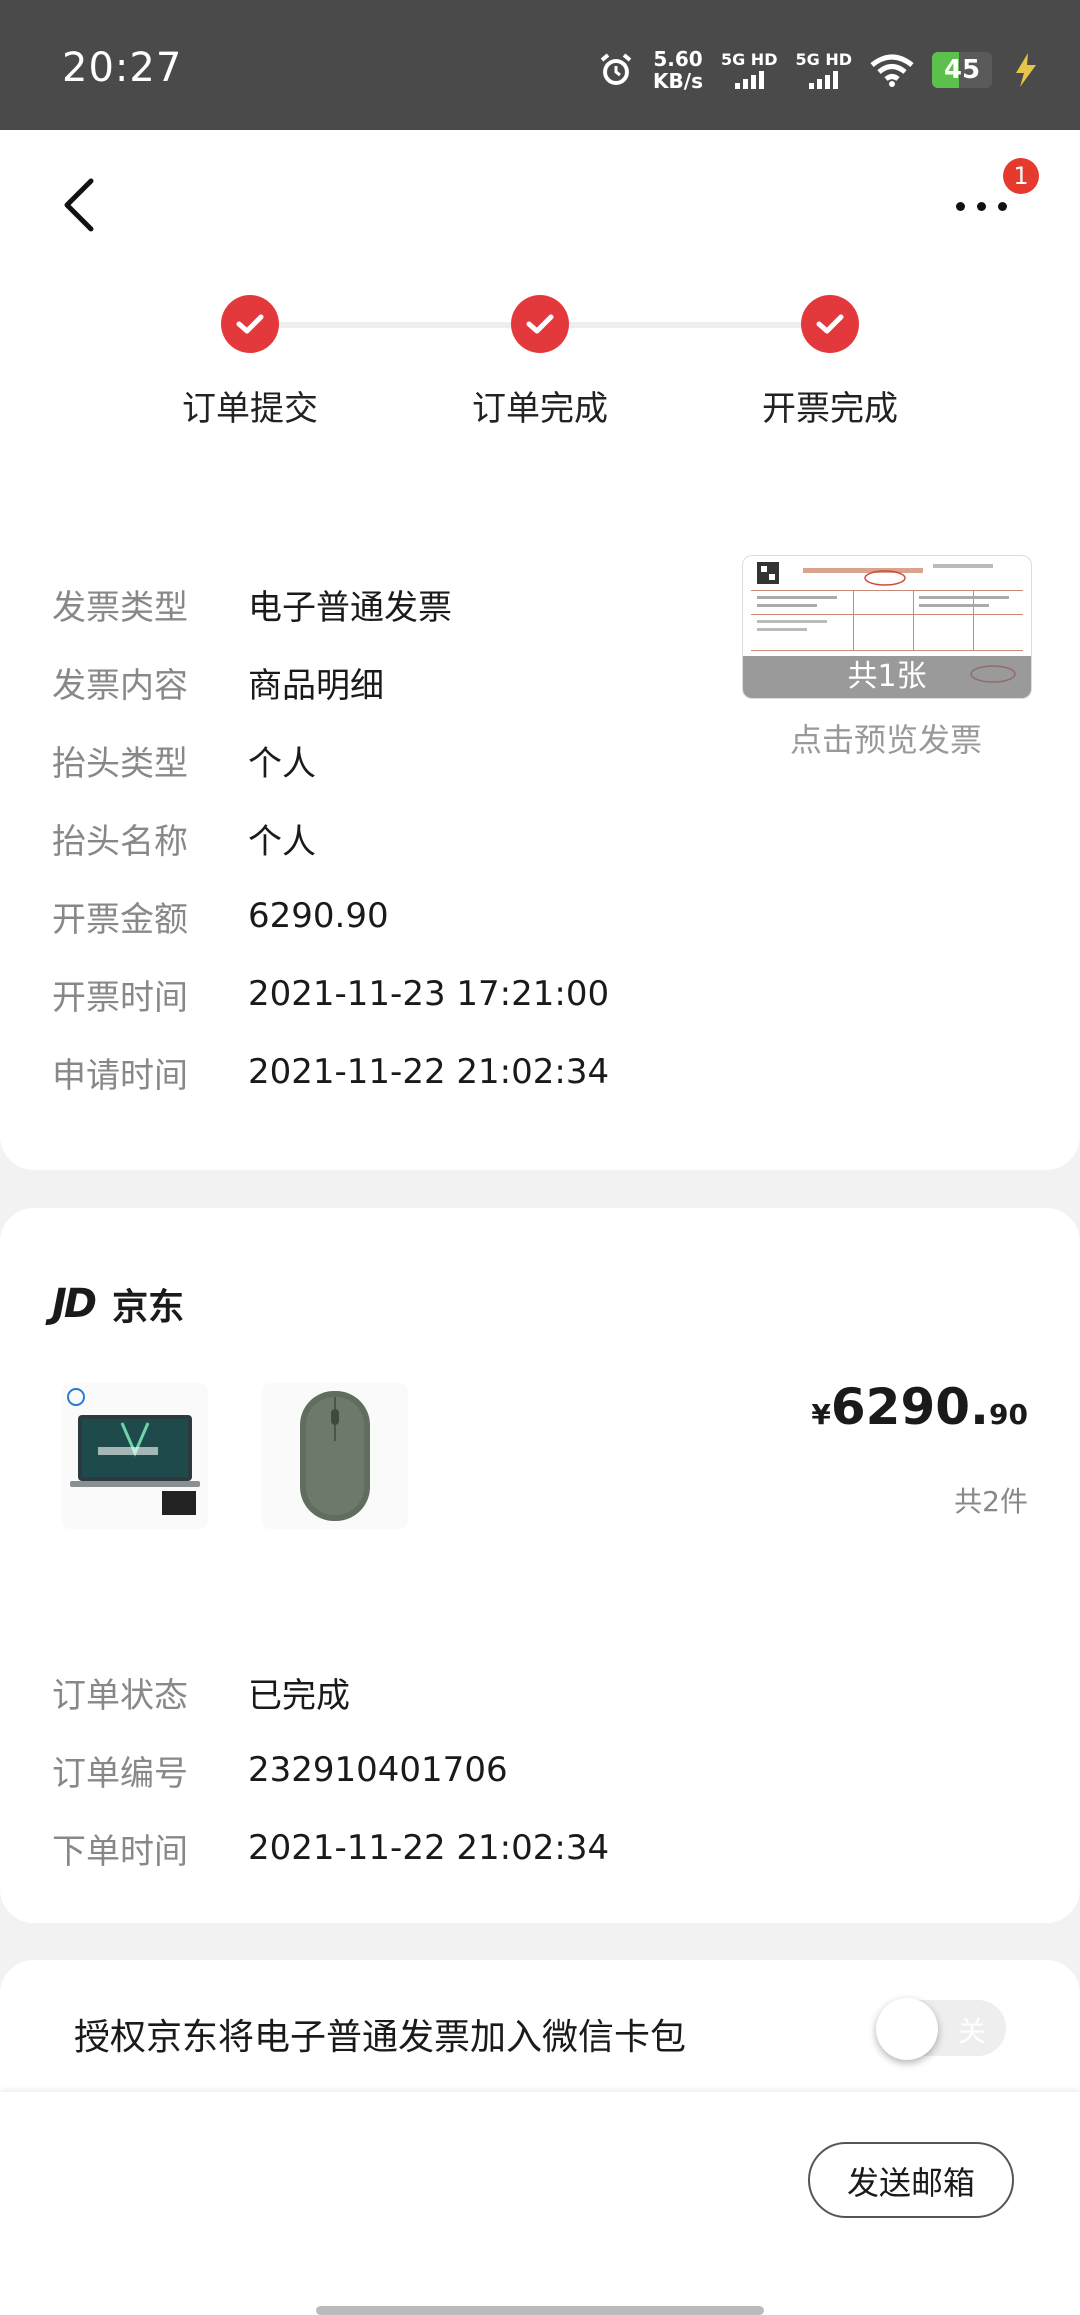 This screenshot has height=2315, width=1080. Describe the element at coordinates (919, 1407) in the screenshot. I see `price-amount: ¥6290.90` at that location.